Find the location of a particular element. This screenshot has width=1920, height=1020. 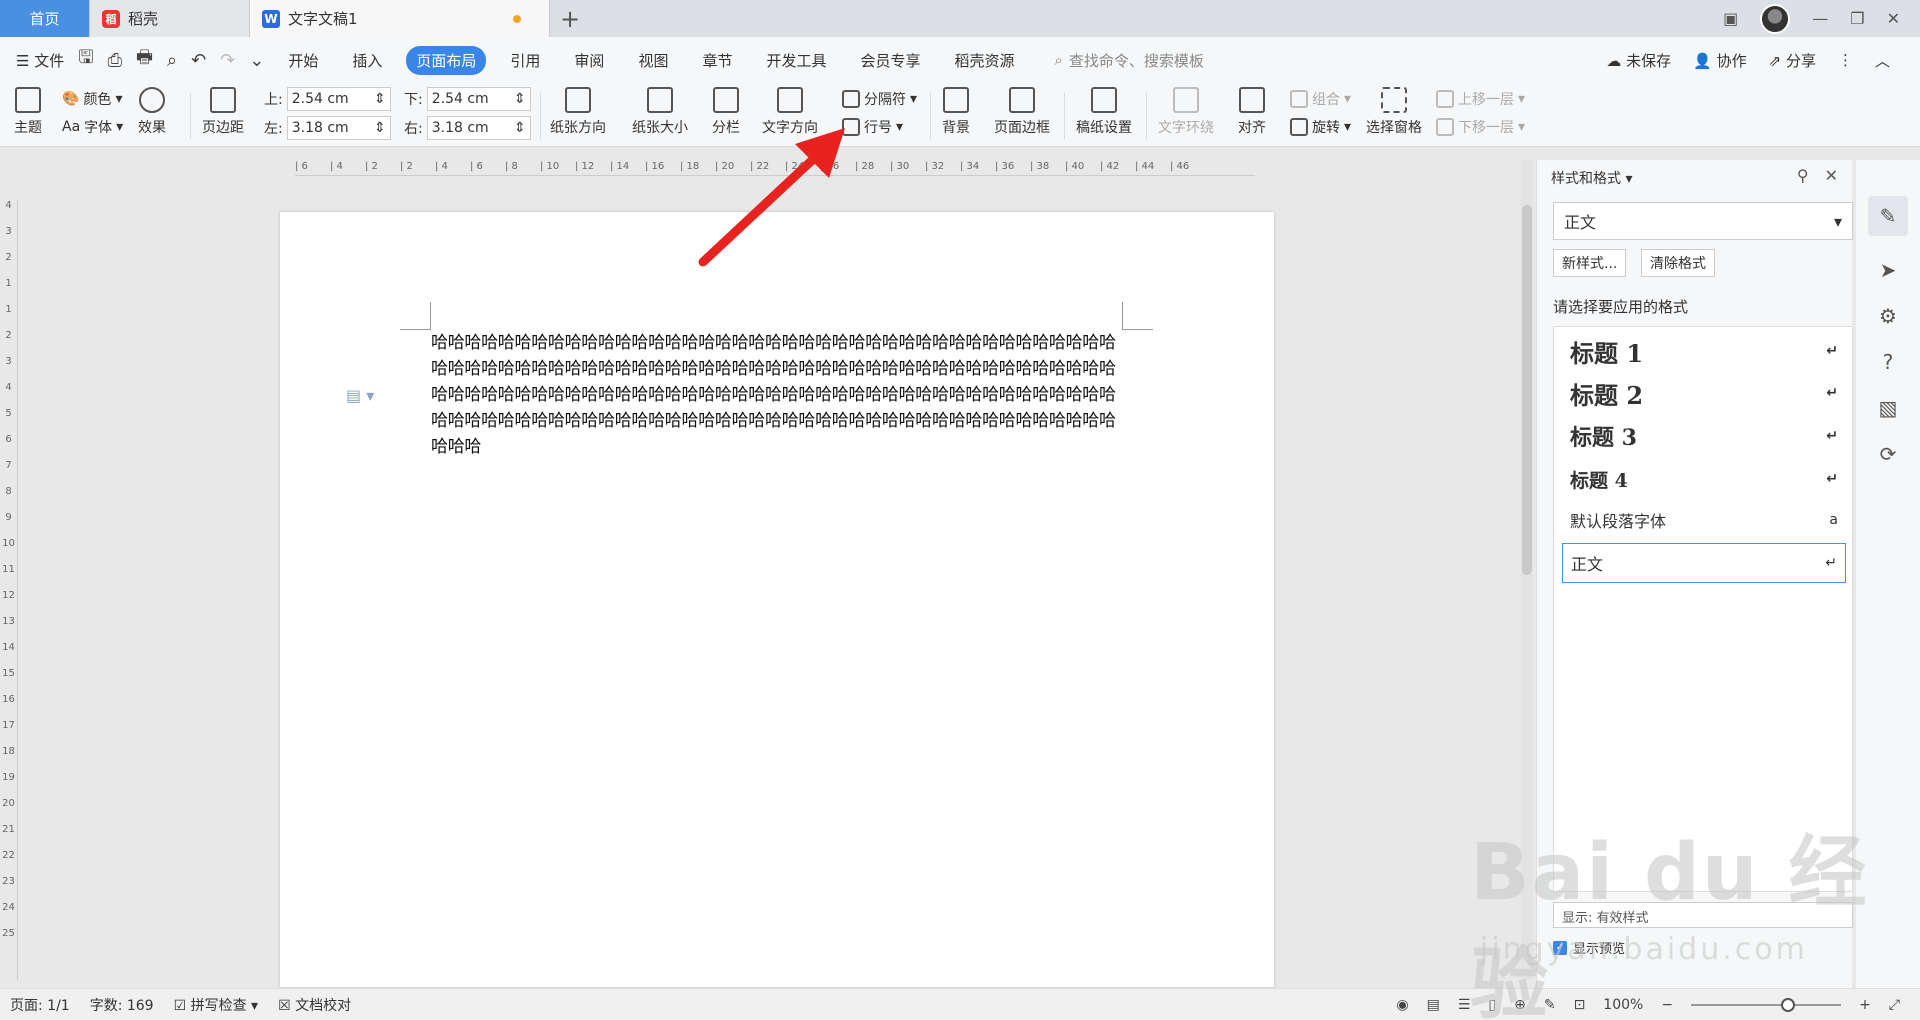

bring-forward-button: 上移一层 ▾ is located at coordinates (1480, 99).